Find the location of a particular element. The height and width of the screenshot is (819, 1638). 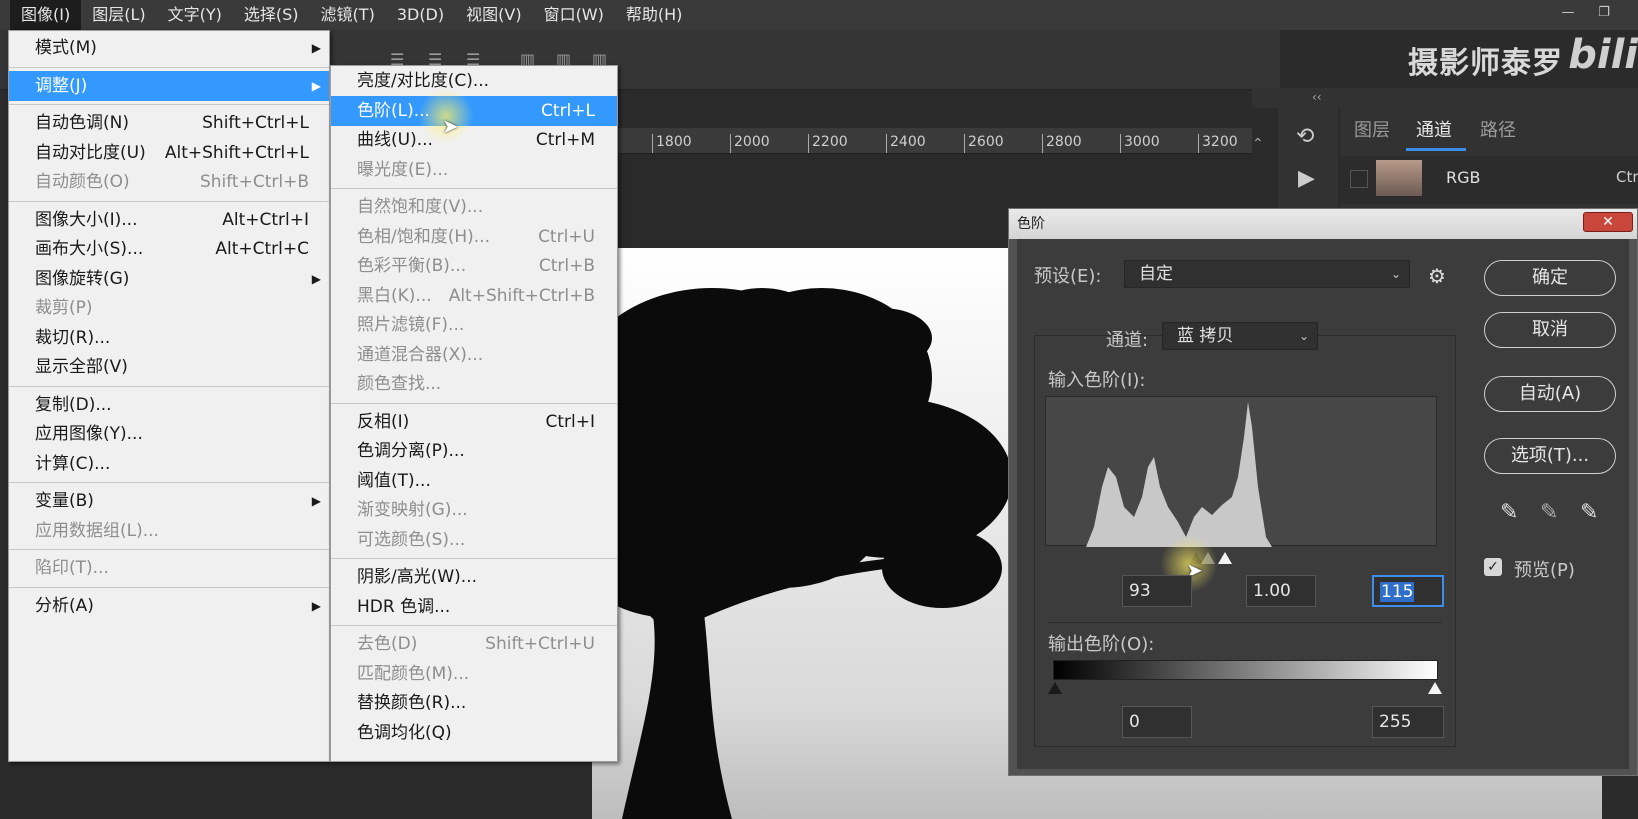

menu-item-label: 色调均化(Q) is located at coordinates (404, 732).